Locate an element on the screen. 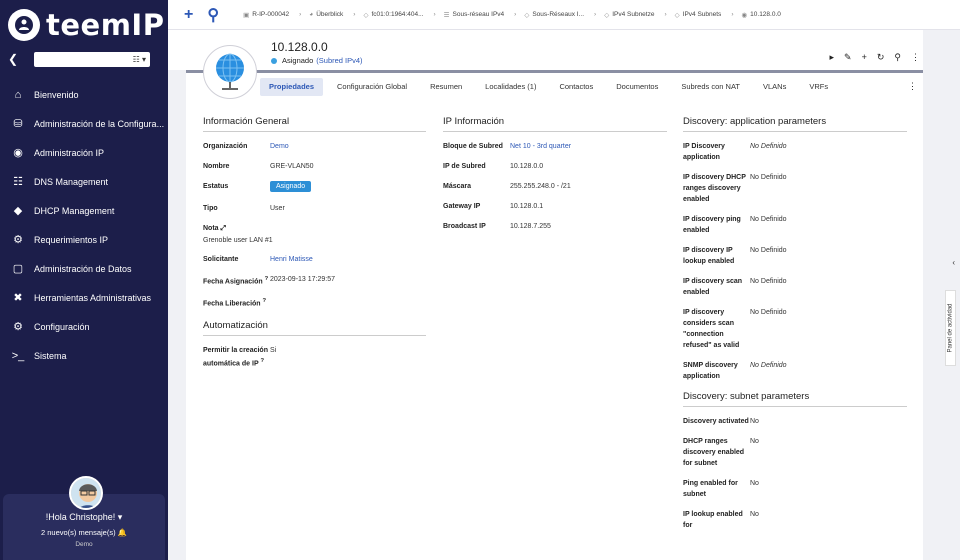  breadcrumb-item: ☰ Sous-réseau IPv4 is located at coordinates (474, 15).